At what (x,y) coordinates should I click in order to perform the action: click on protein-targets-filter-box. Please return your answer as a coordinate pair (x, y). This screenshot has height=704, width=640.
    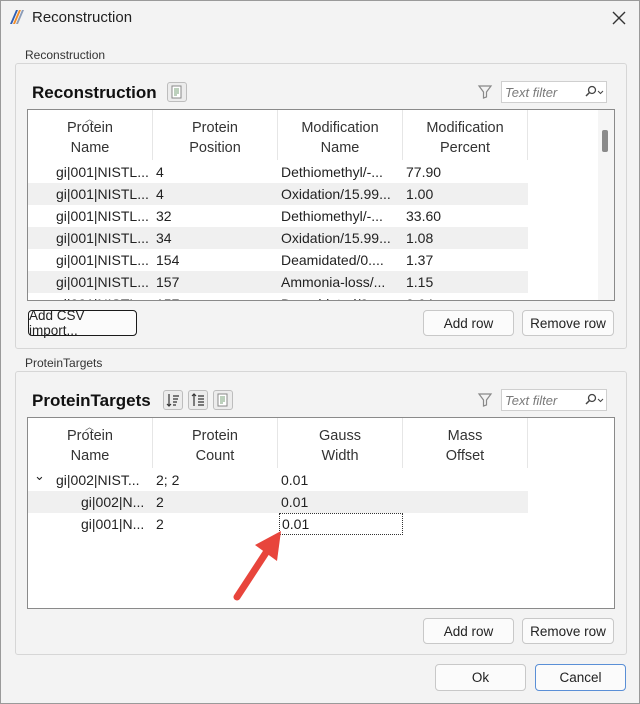
    Looking at the image, I should click on (554, 400).